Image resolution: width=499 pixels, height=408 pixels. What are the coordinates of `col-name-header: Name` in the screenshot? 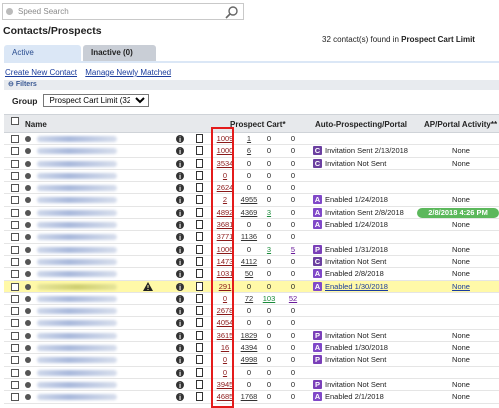 It's located at (36, 124).